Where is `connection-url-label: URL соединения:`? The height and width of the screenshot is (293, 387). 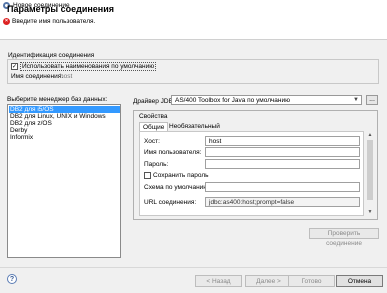 connection-url-label: URL соединения: is located at coordinates (170, 202).